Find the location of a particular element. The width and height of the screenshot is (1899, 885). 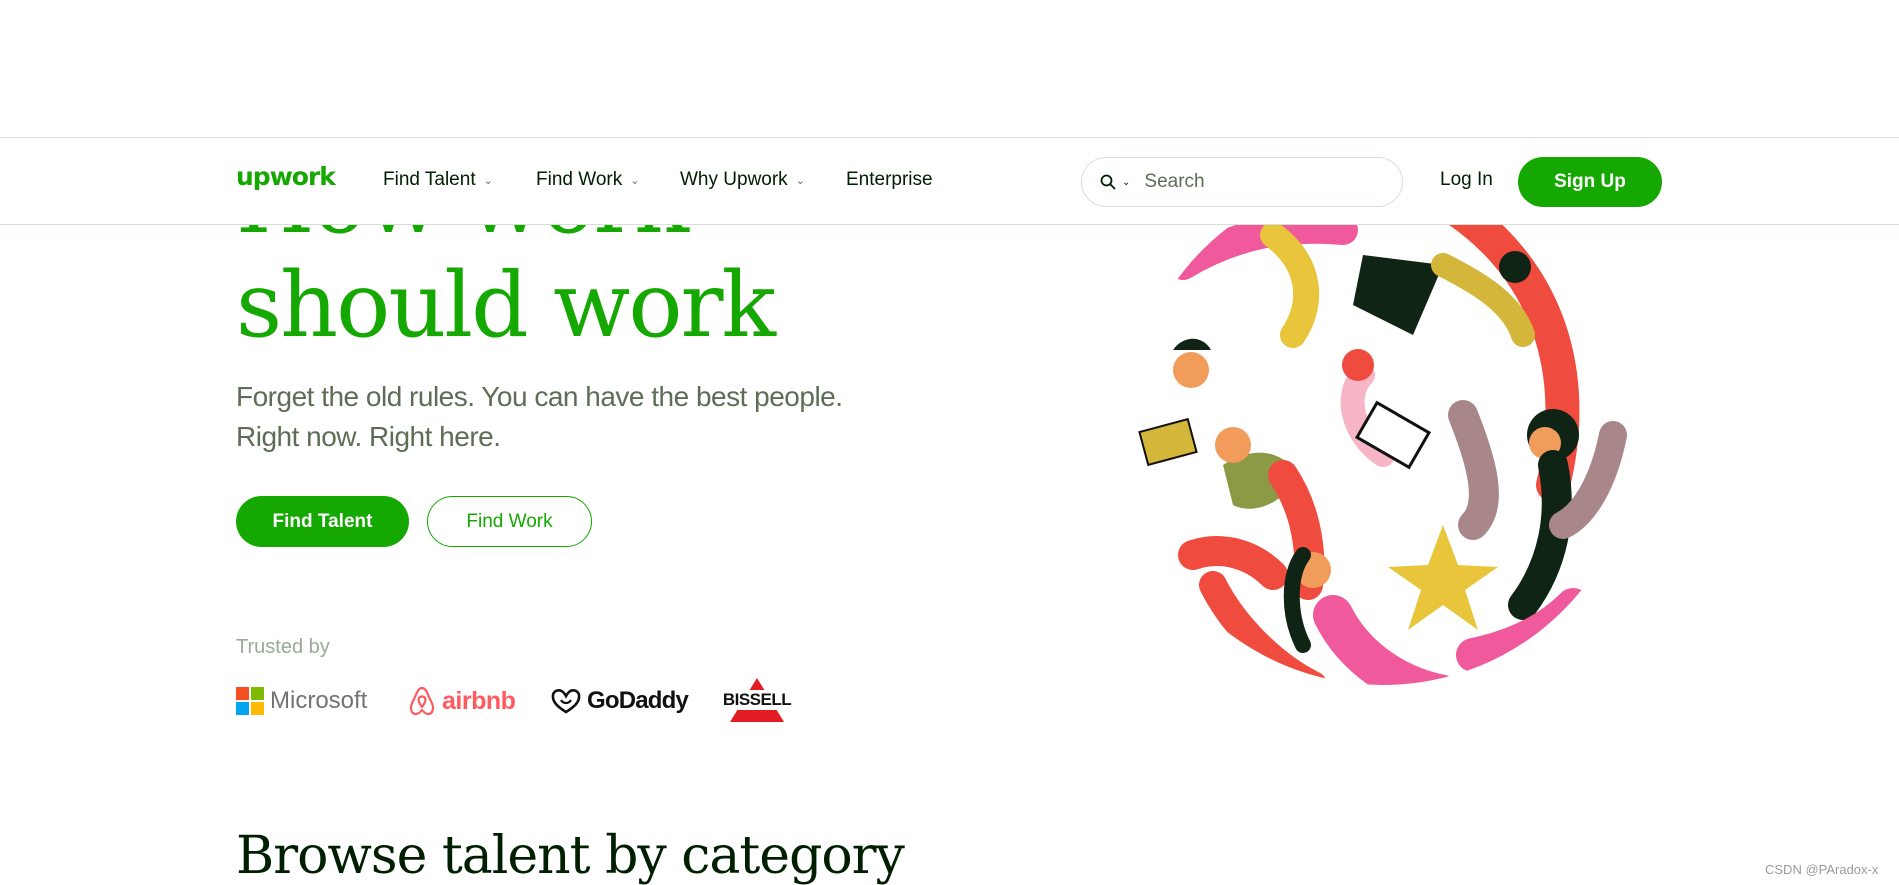

search-bar: ⌄ is located at coordinates (1242, 182).